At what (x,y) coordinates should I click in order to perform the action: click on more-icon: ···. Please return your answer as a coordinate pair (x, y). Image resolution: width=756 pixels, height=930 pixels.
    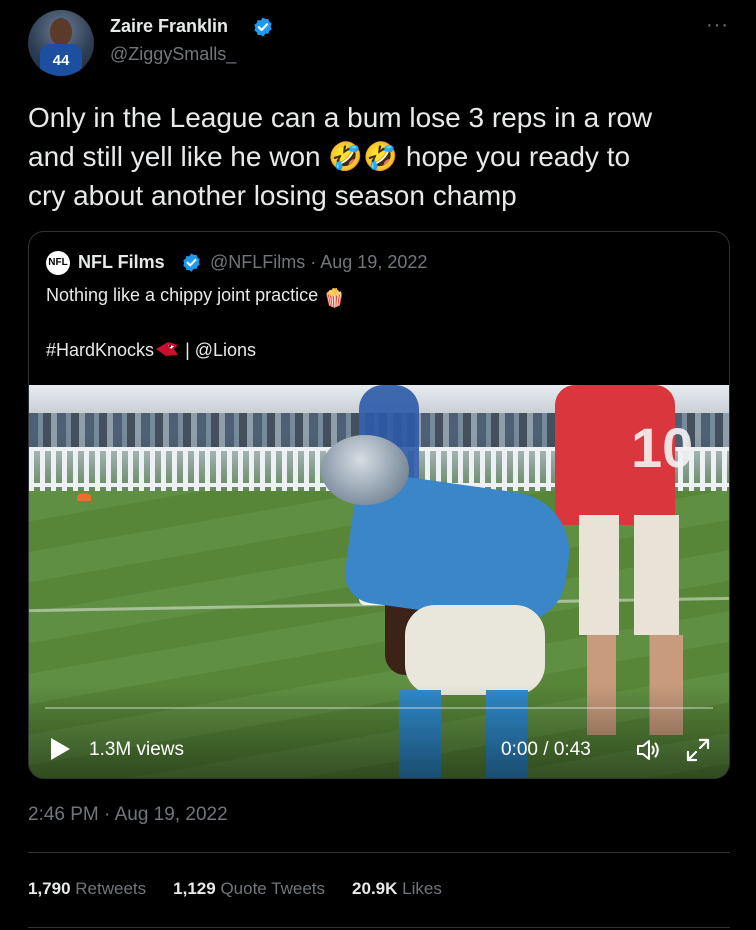
    Looking at the image, I should click on (717, 25).